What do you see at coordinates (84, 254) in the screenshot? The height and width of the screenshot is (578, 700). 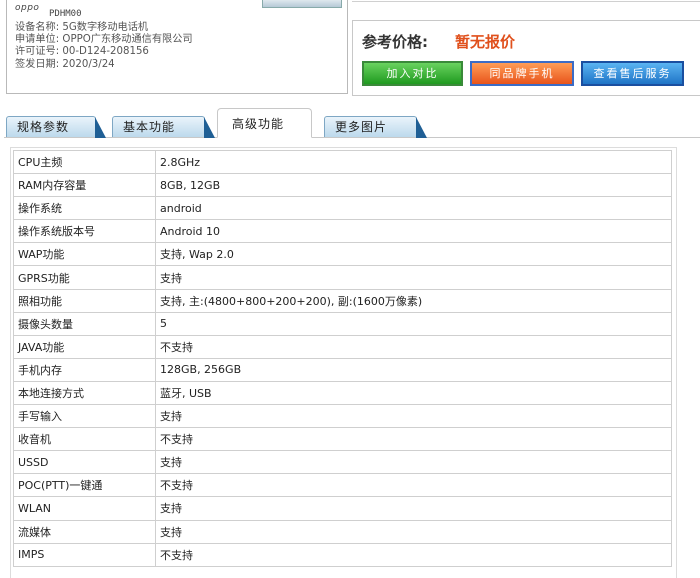 I see `spec-key: WAP功能` at bounding box center [84, 254].